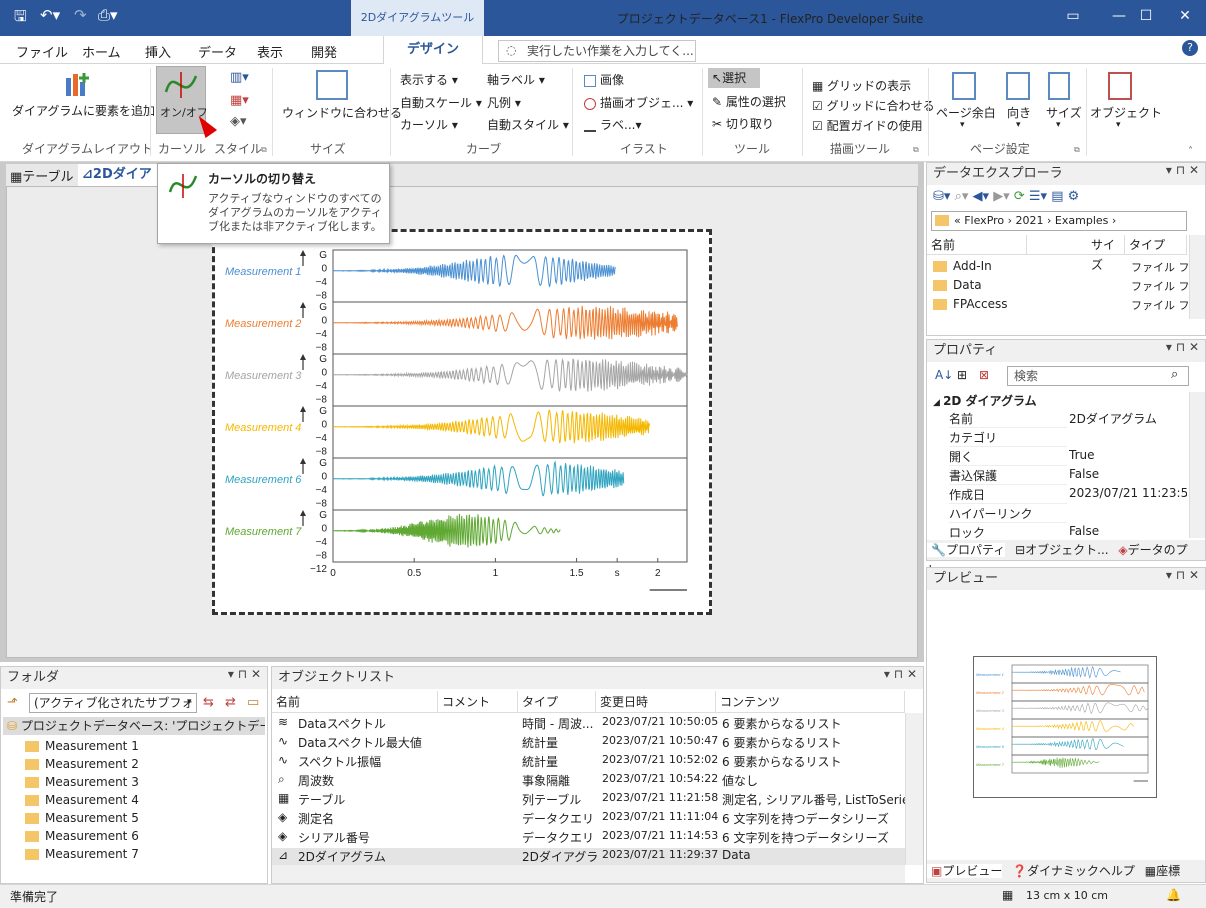  Describe the element at coordinates (588, 781) in the screenshot. I see `table-row: ⌕ 周波数 事象隔離 2023/07/21 10:54:22 値なし` at that location.